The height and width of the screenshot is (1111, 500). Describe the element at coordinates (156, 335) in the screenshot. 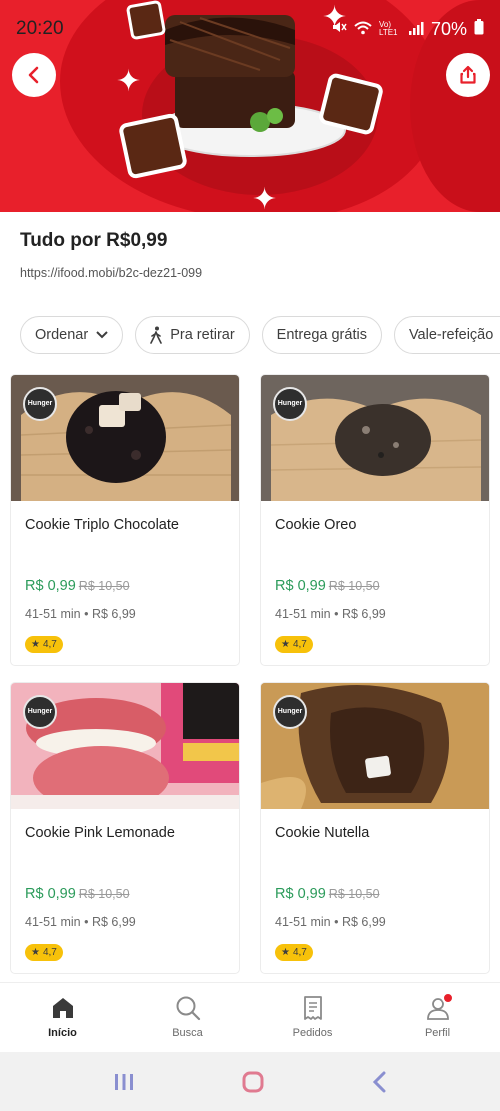

I see `walking-icon` at that location.